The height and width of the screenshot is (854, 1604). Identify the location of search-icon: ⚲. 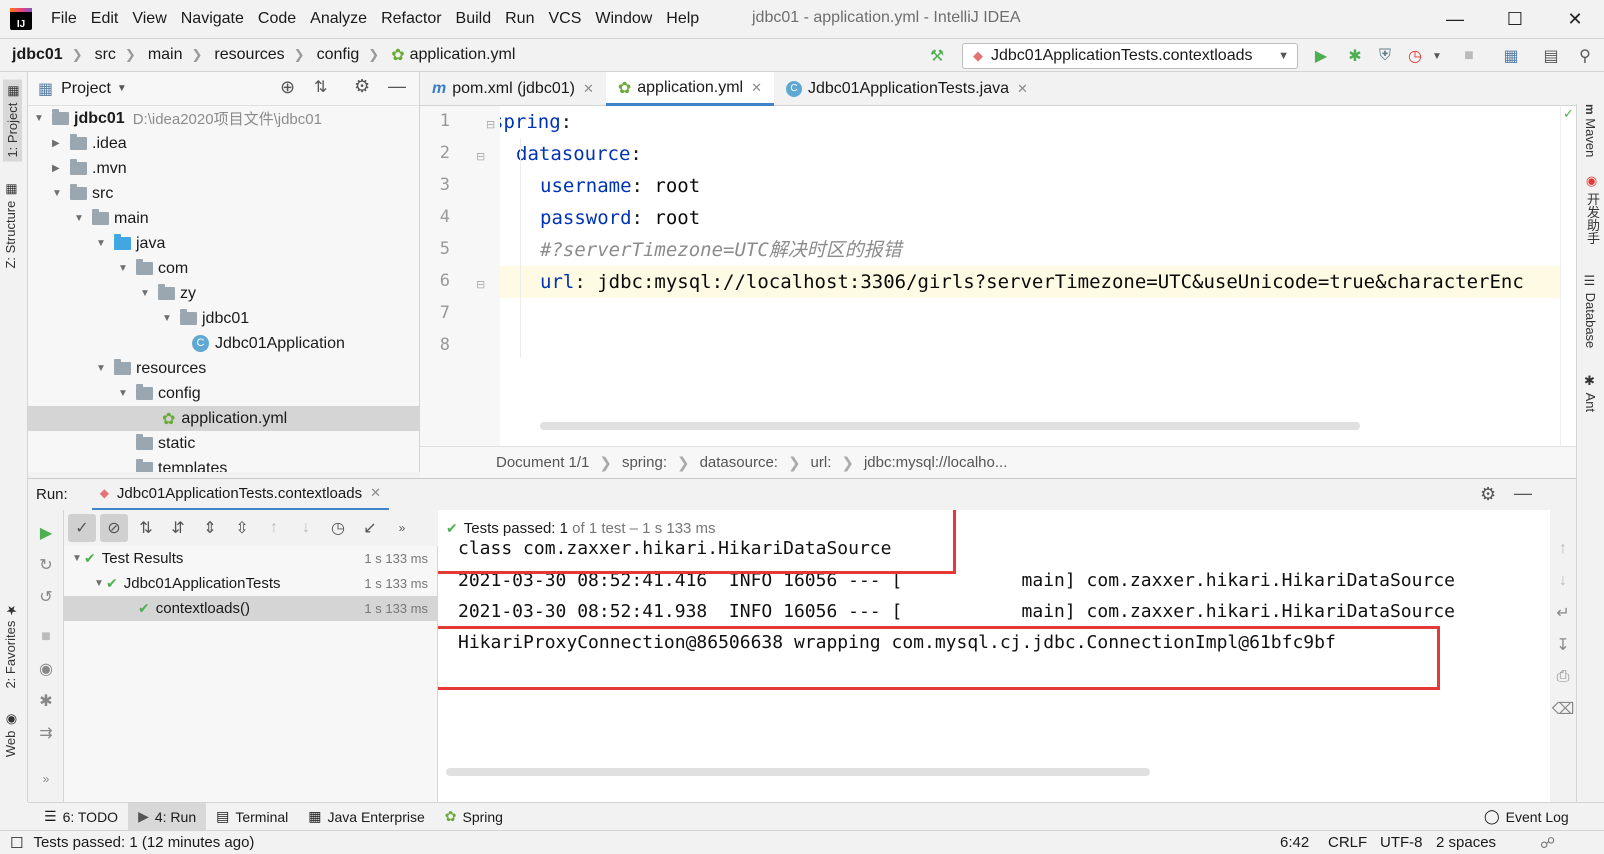
(1585, 56).